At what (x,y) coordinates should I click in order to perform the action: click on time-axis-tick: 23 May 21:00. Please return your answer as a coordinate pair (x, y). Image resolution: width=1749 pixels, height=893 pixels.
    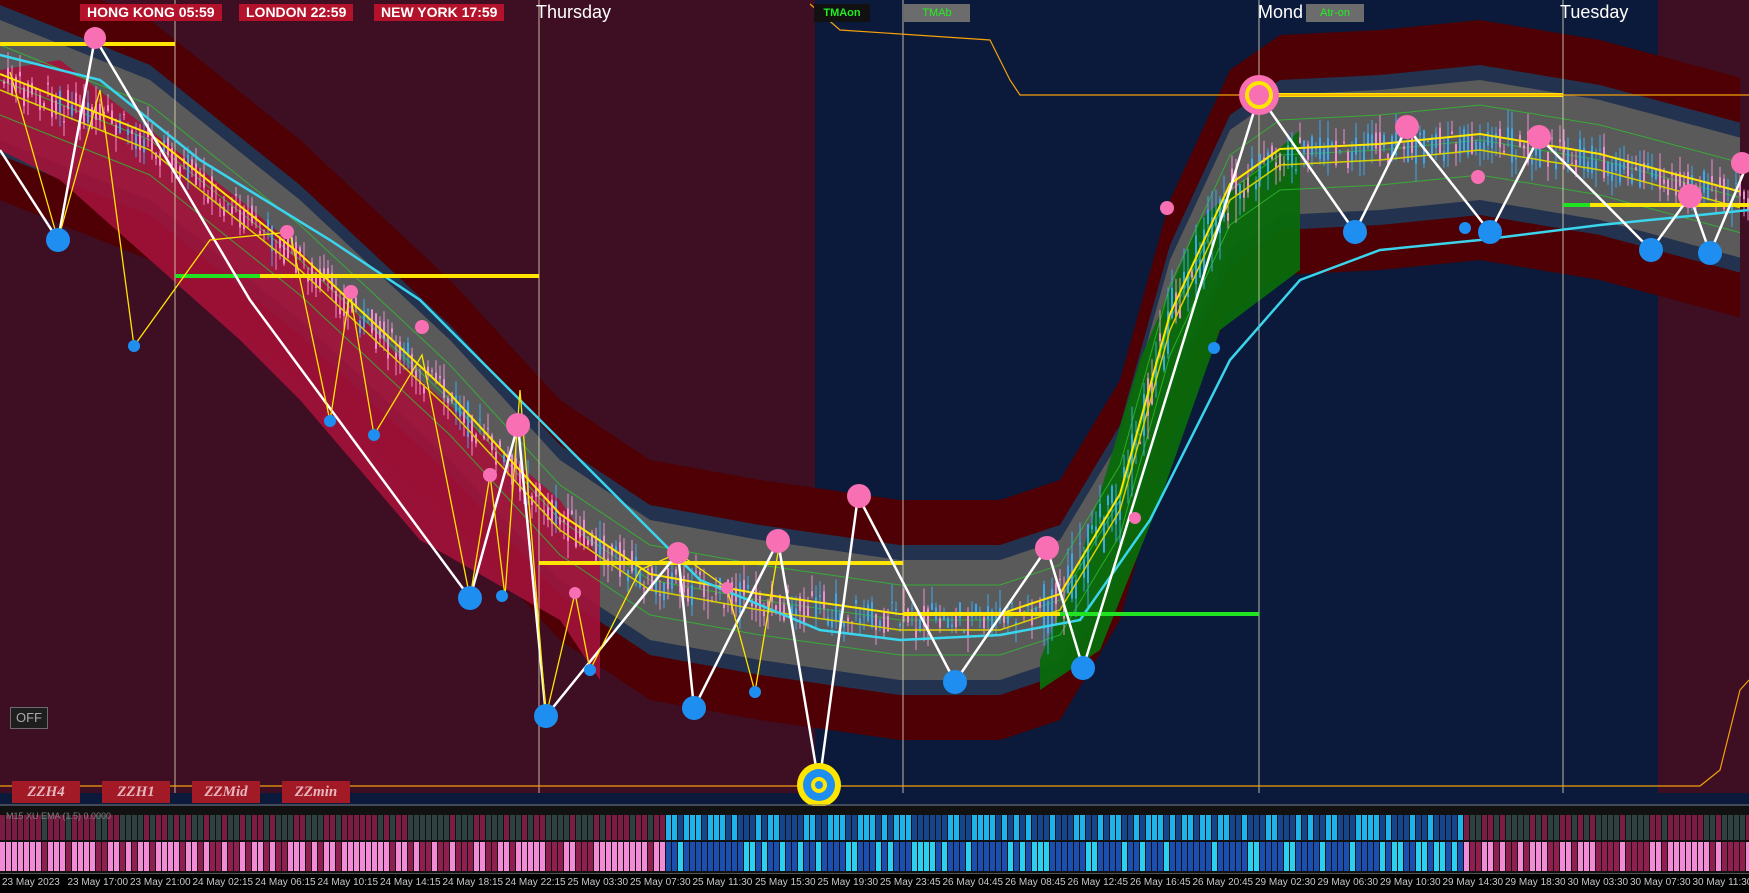
    Looking at the image, I should click on (160, 882).